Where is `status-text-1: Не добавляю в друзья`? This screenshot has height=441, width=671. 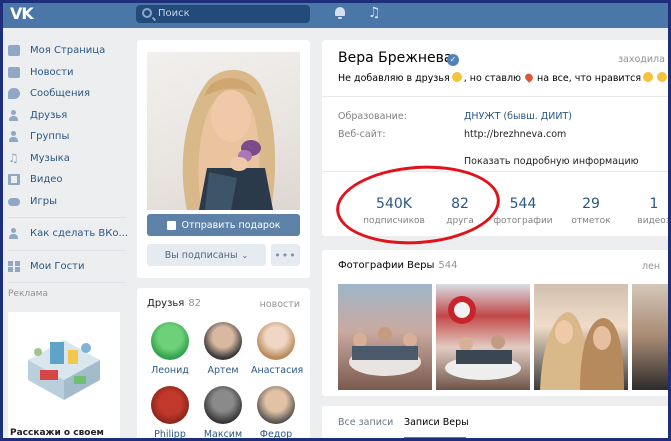
status-text-1: Не добавляю в друзья is located at coordinates (394, 78).